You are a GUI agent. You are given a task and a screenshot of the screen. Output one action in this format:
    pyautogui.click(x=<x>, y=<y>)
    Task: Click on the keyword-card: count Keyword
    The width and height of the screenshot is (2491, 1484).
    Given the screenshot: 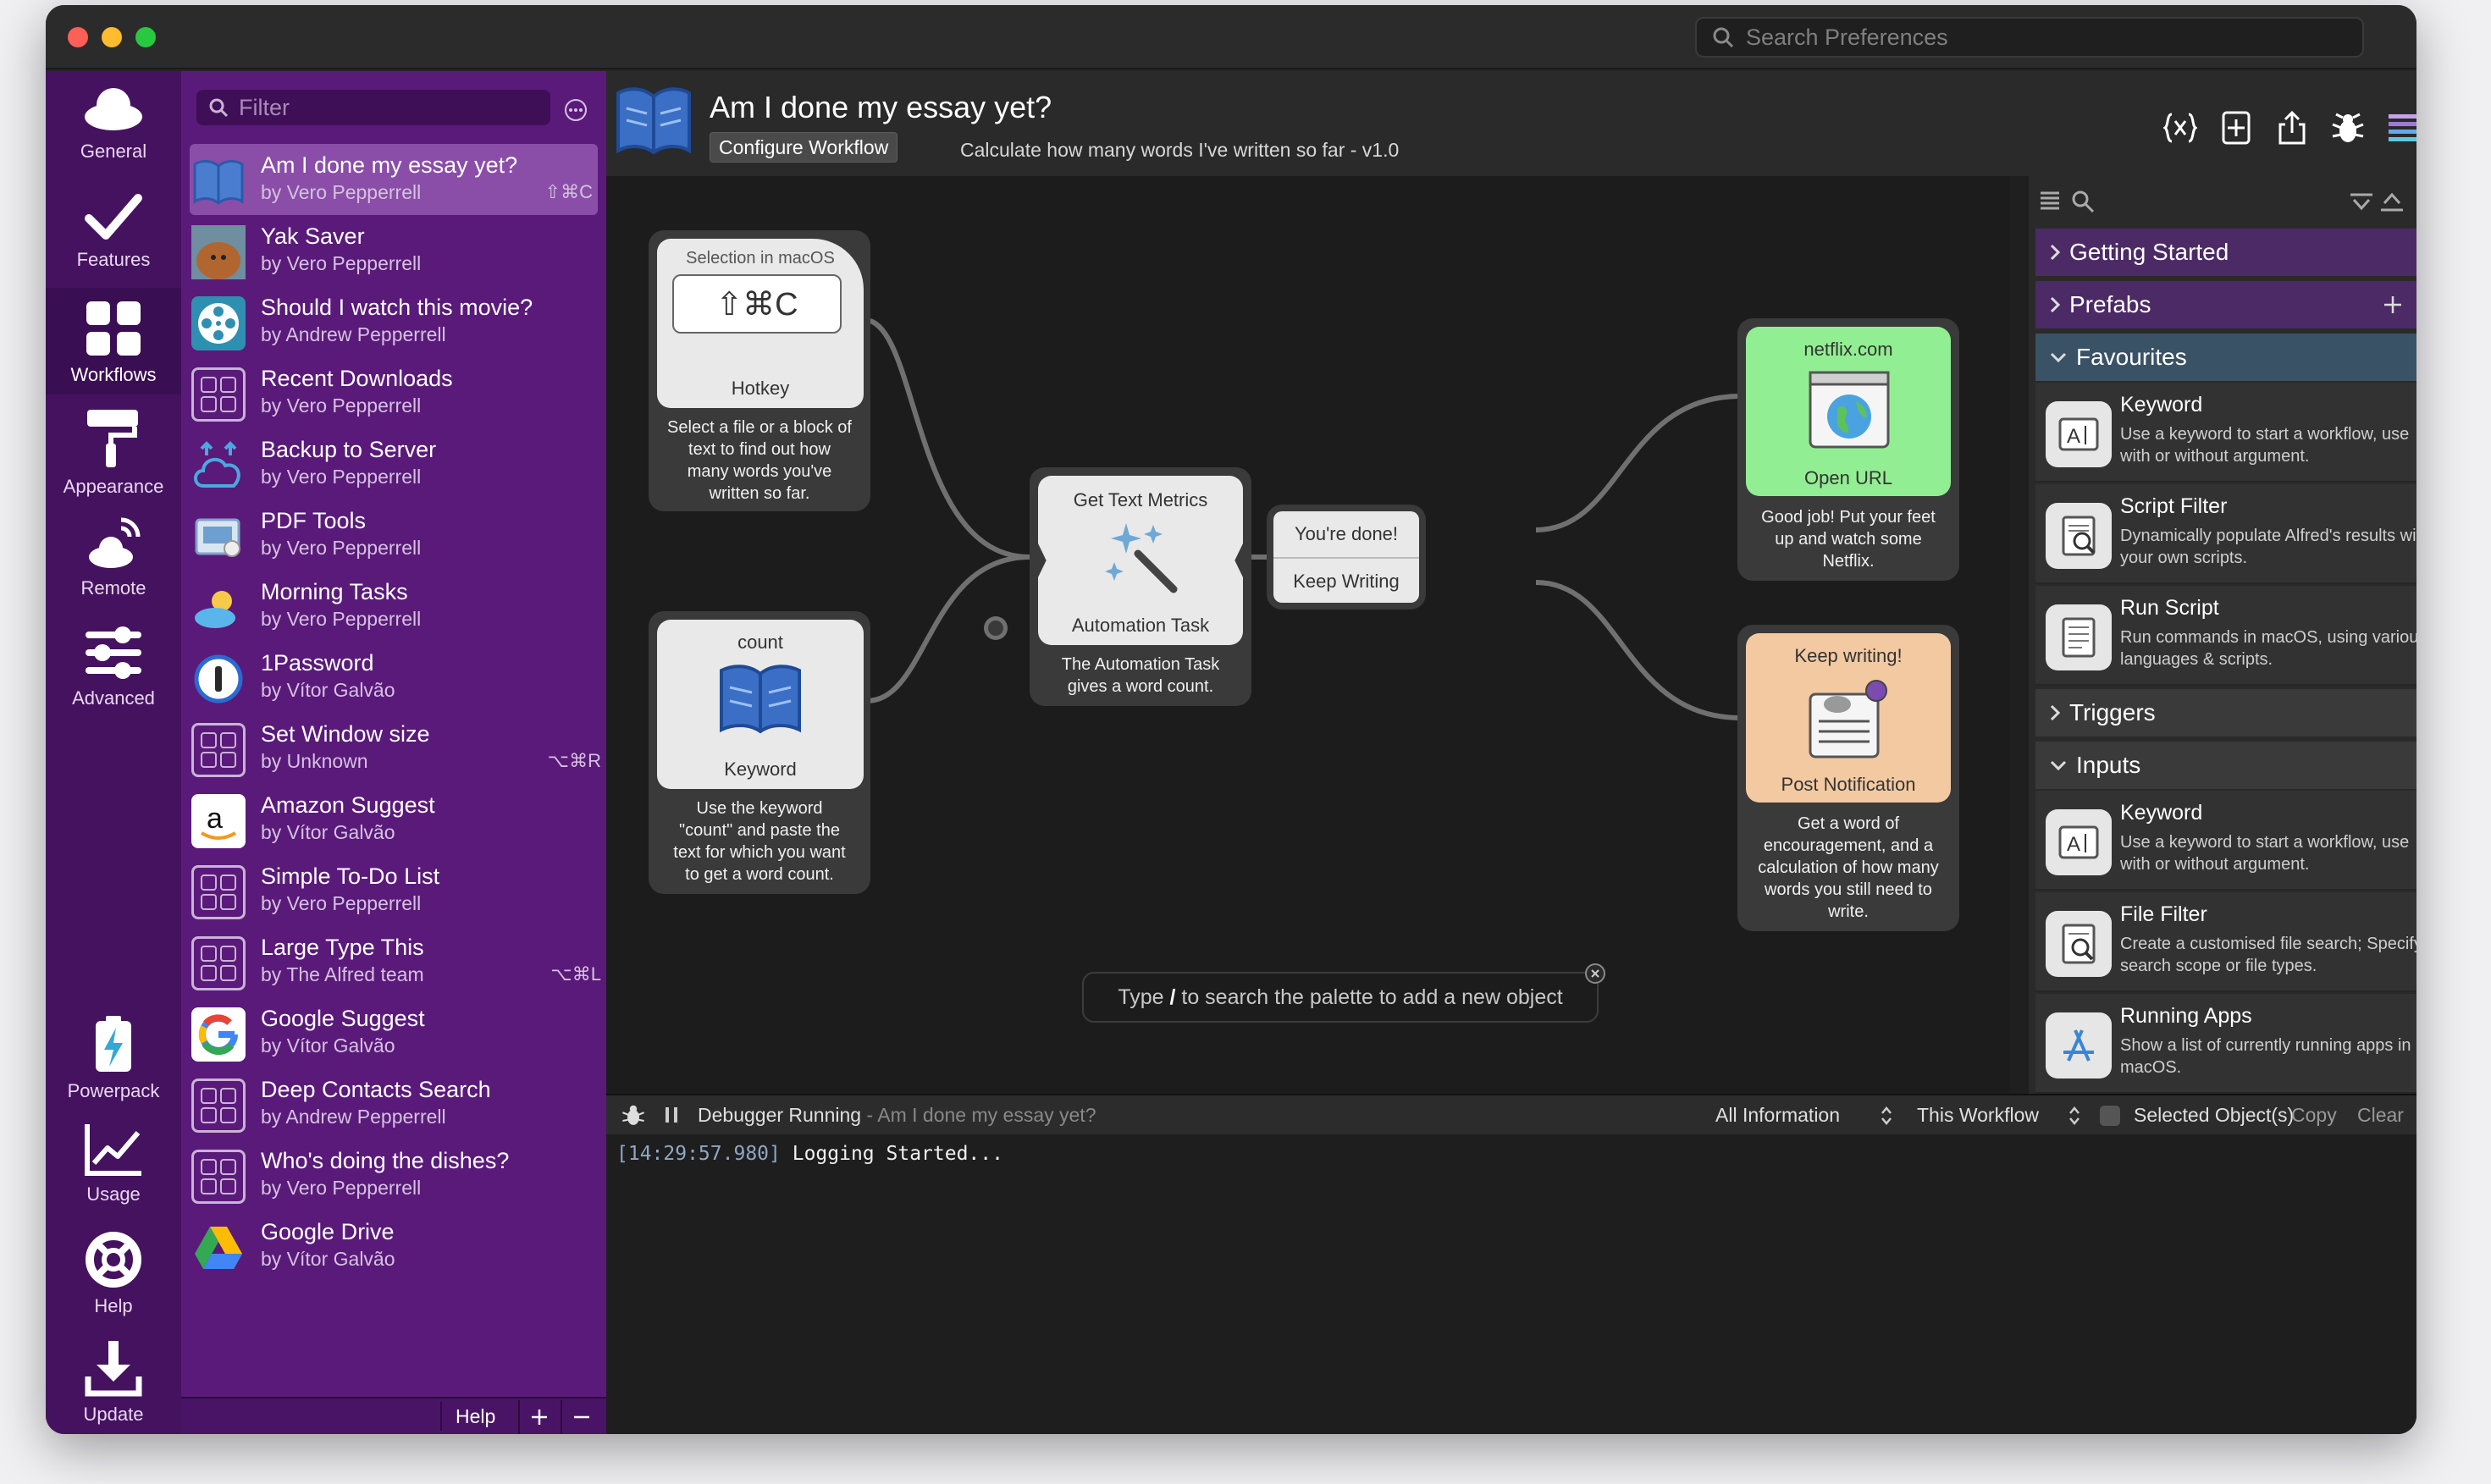 What is the action you would take?
    pyautogui.click(x=760, y=704)
    